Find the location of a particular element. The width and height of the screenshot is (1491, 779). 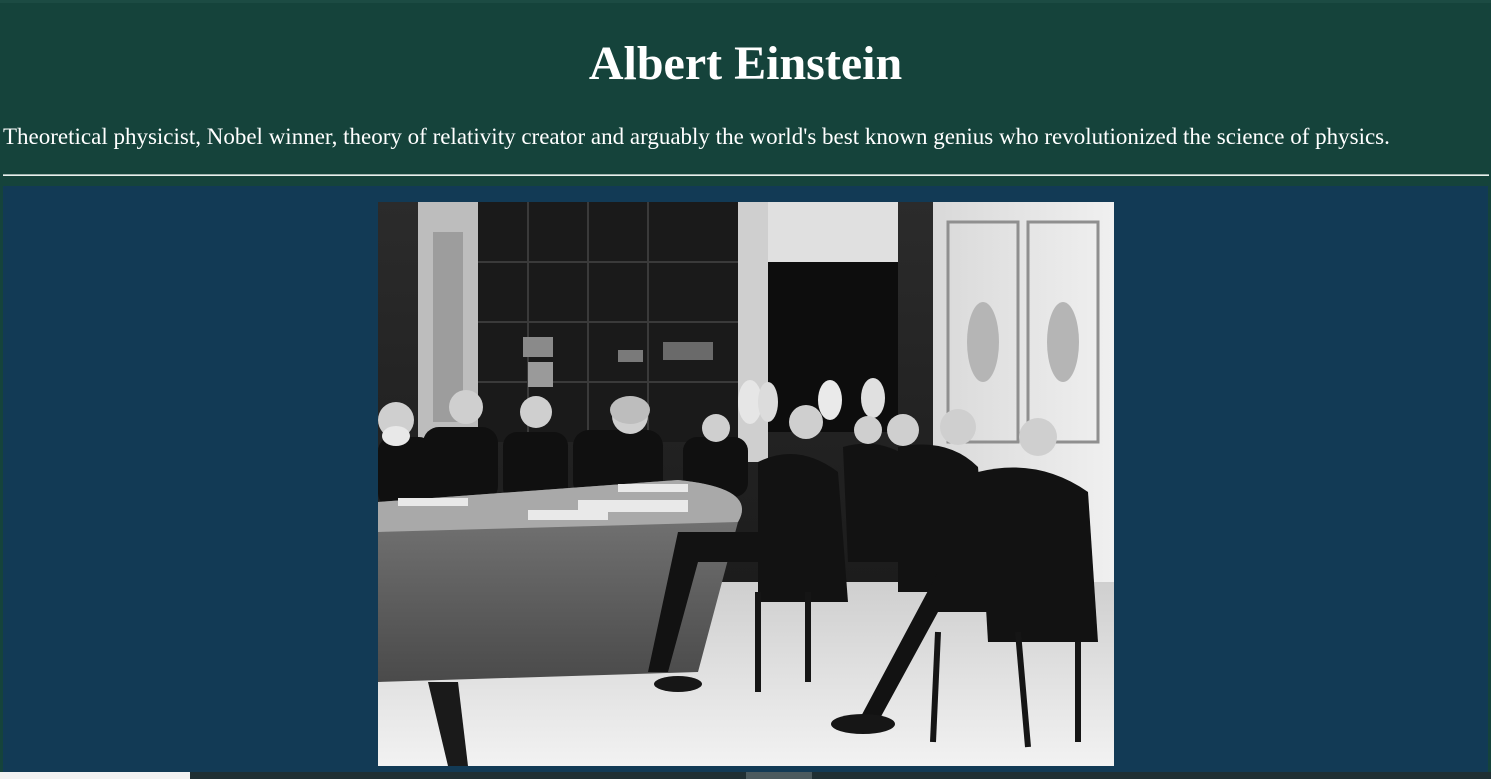

scrollbar-thumb is located at coordinates (779, 775).